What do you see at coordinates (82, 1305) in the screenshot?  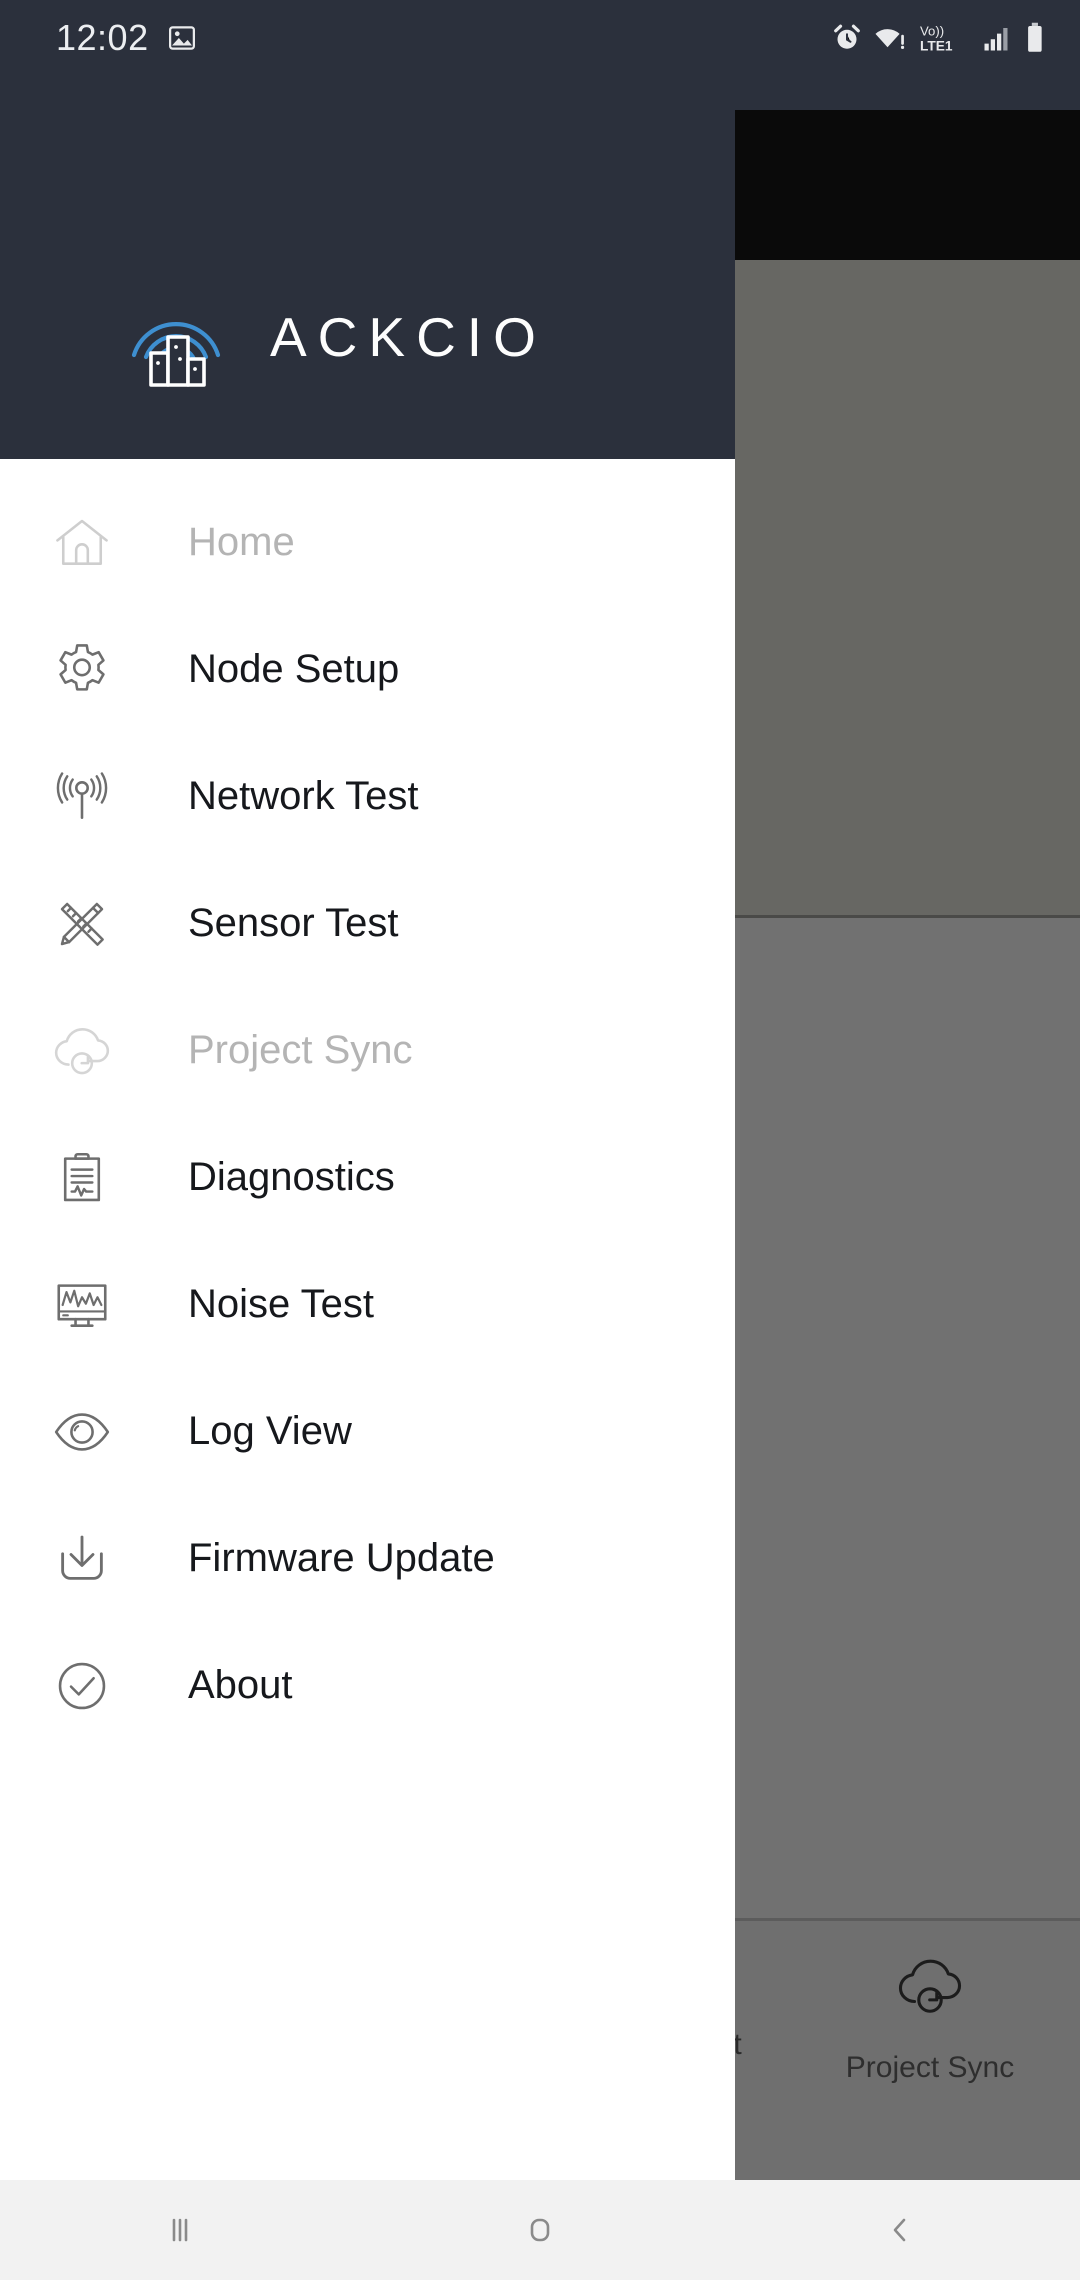 I see `monitor-waveform-icon` at bounding box center [82, 1305].